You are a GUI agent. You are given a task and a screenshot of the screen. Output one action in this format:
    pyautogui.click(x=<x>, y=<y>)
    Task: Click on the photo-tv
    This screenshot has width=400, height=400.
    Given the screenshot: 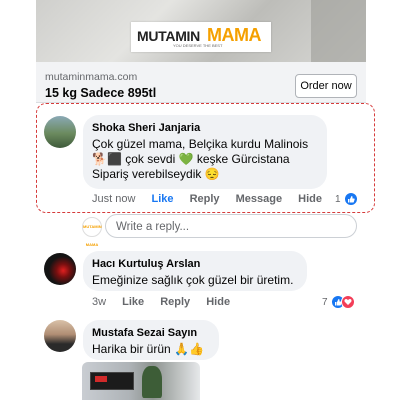 What is the action you would take?
    pyautogui.click(x=112, y=381)
    